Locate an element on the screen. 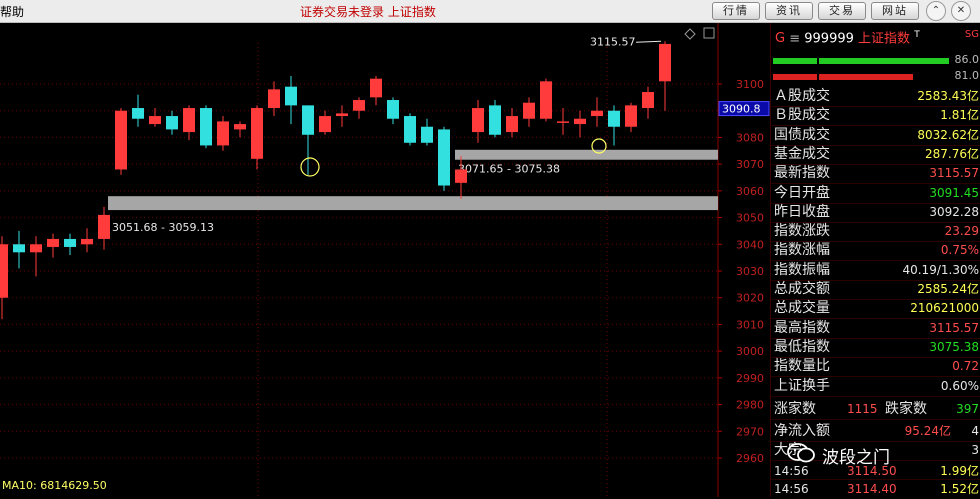  high-label: 3115.57 is located at coordinates (613, 41).